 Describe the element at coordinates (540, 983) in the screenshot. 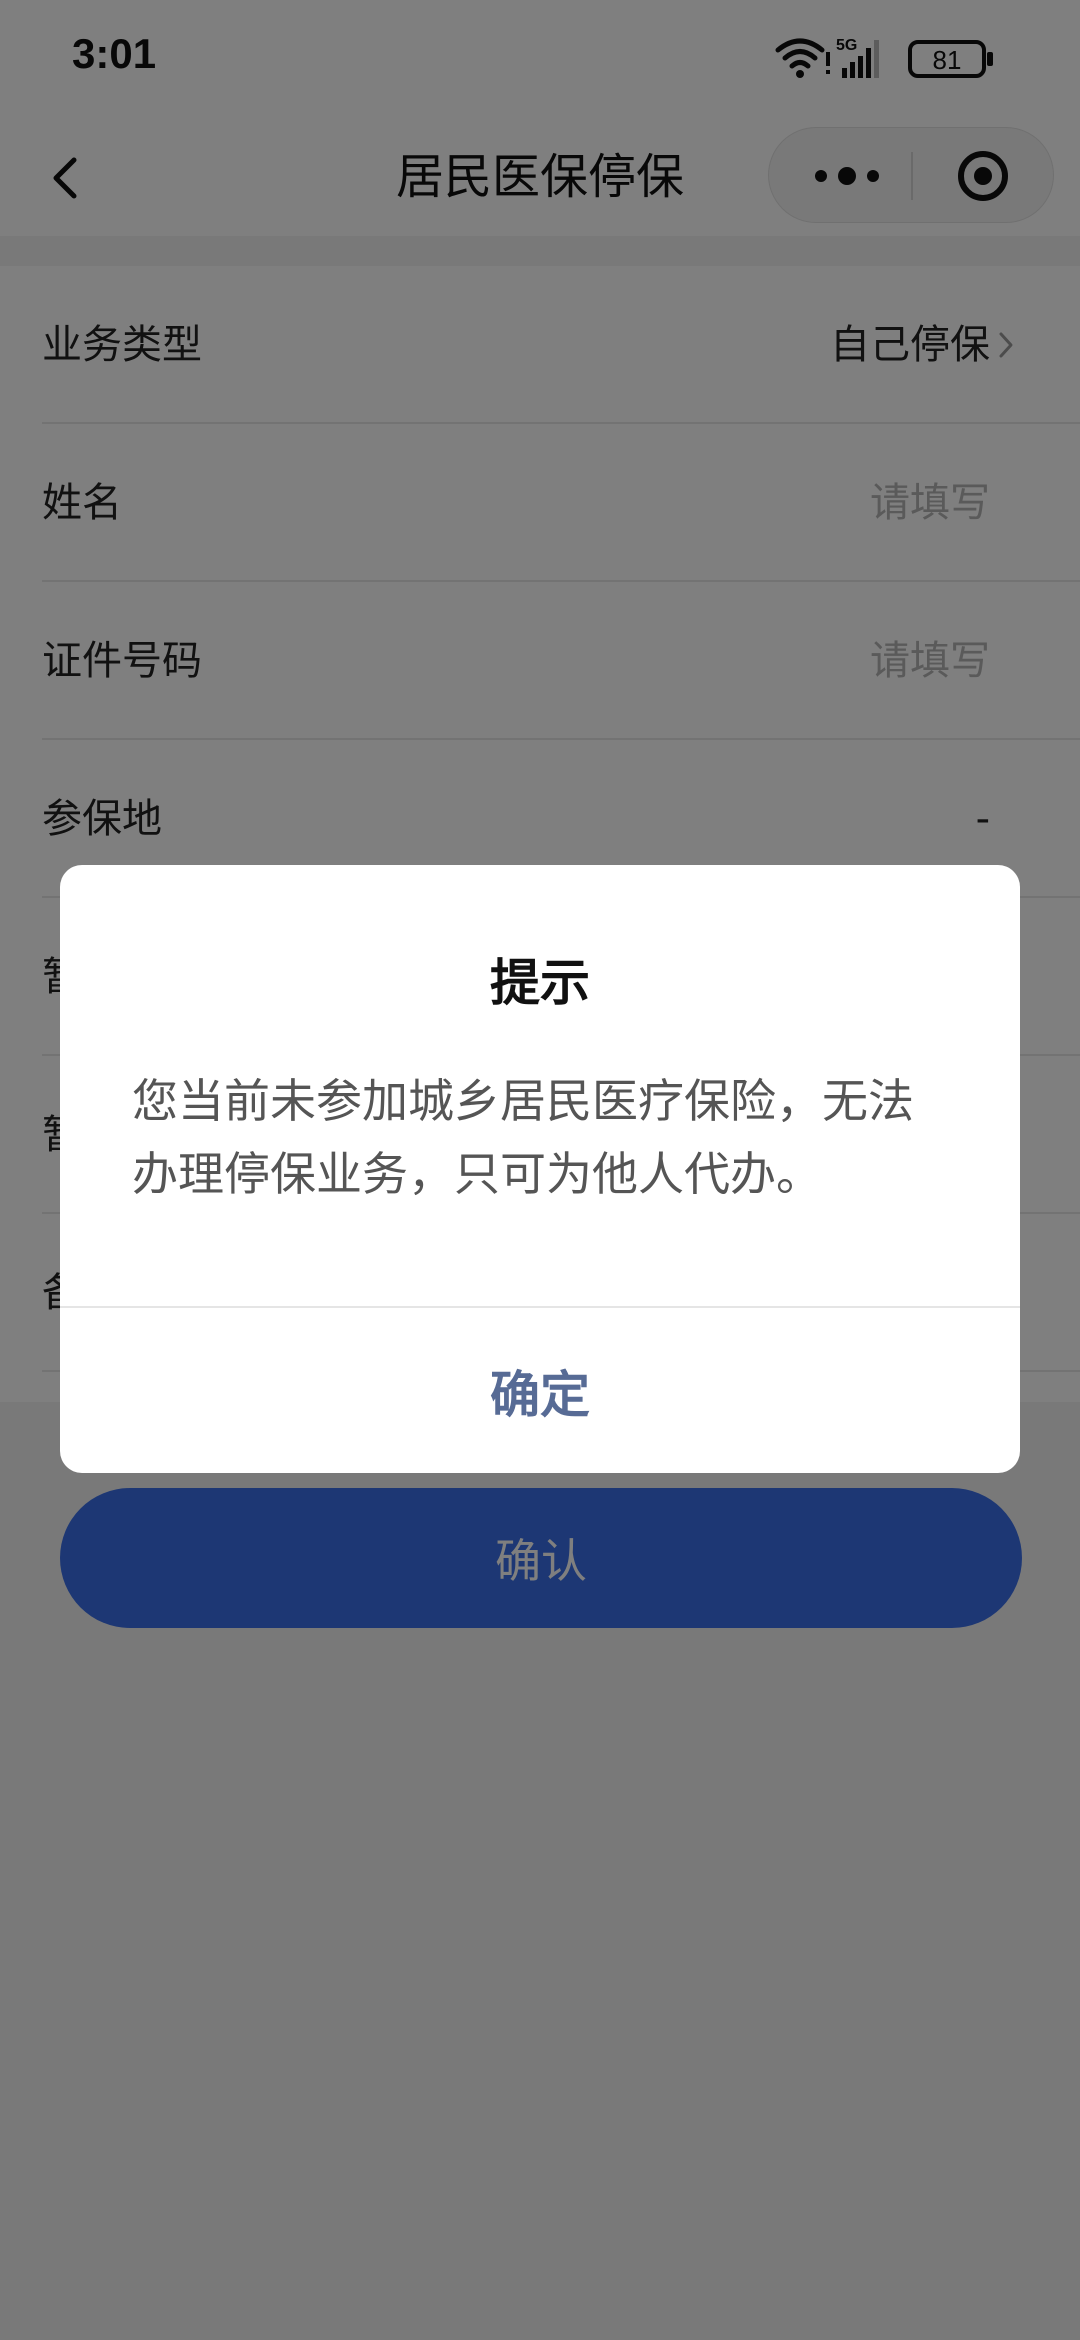

I see `dialog-title: 提示` at that location.